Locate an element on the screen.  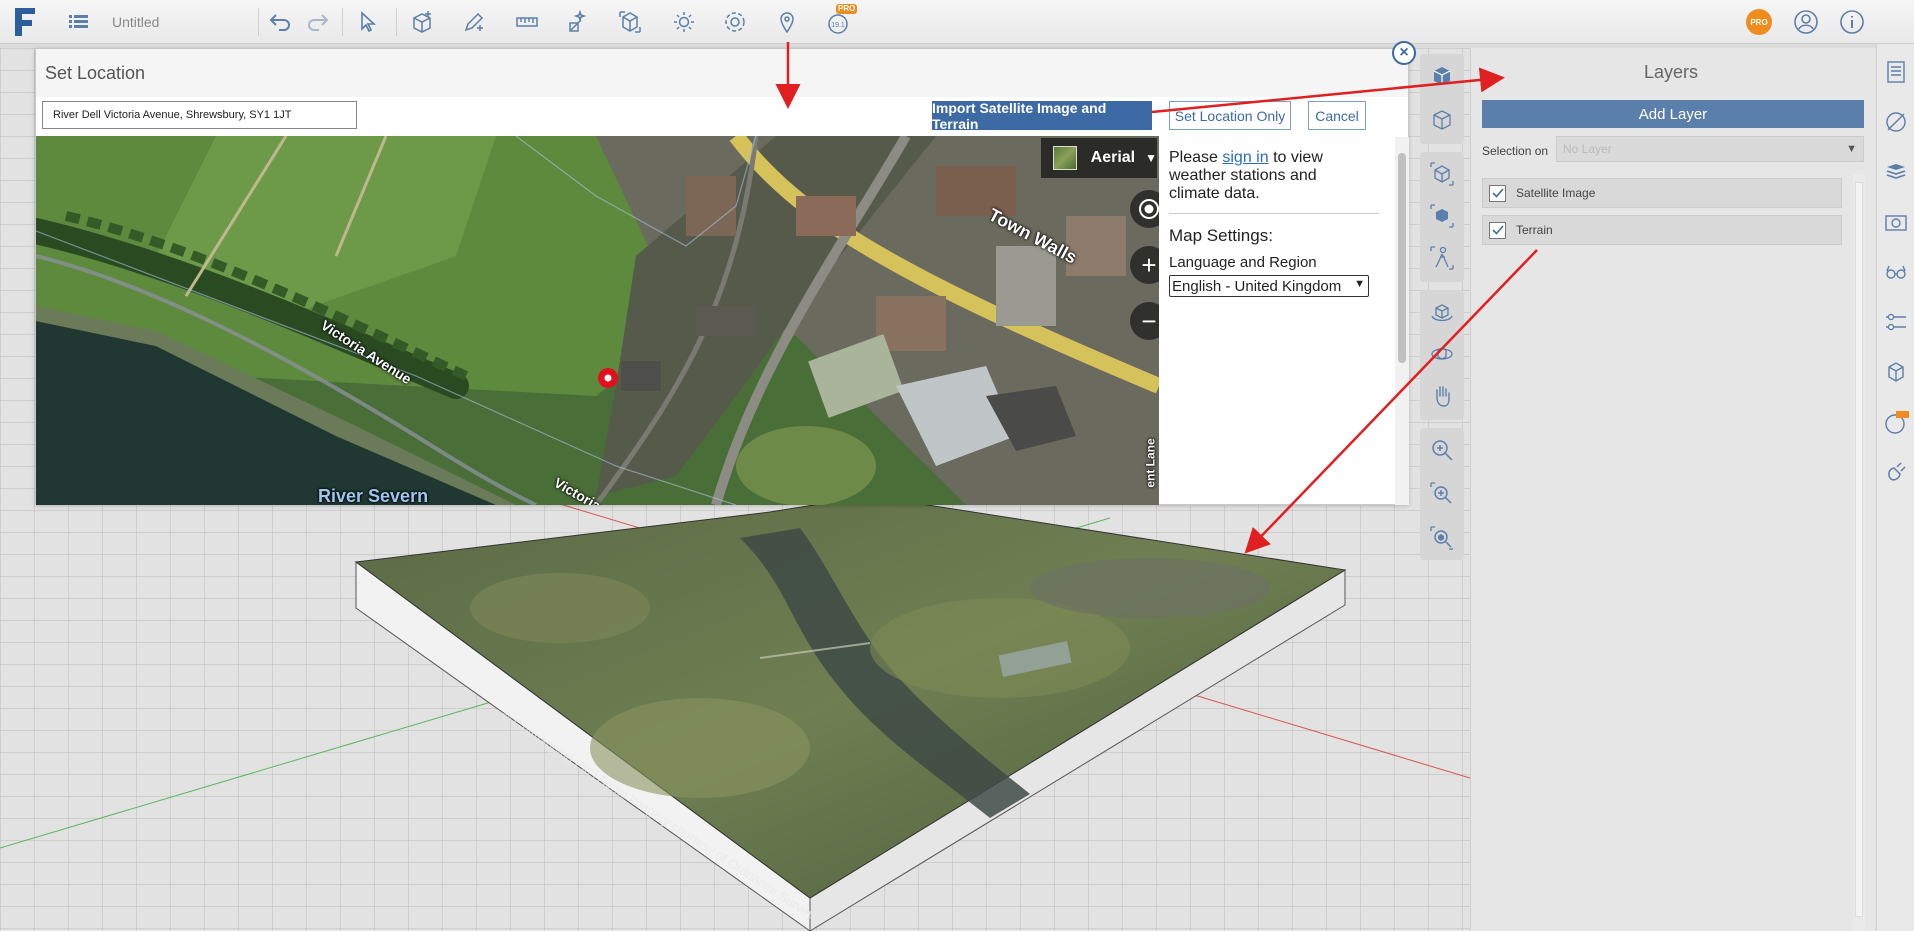
redo-icon is located at coordinates (318, 22).